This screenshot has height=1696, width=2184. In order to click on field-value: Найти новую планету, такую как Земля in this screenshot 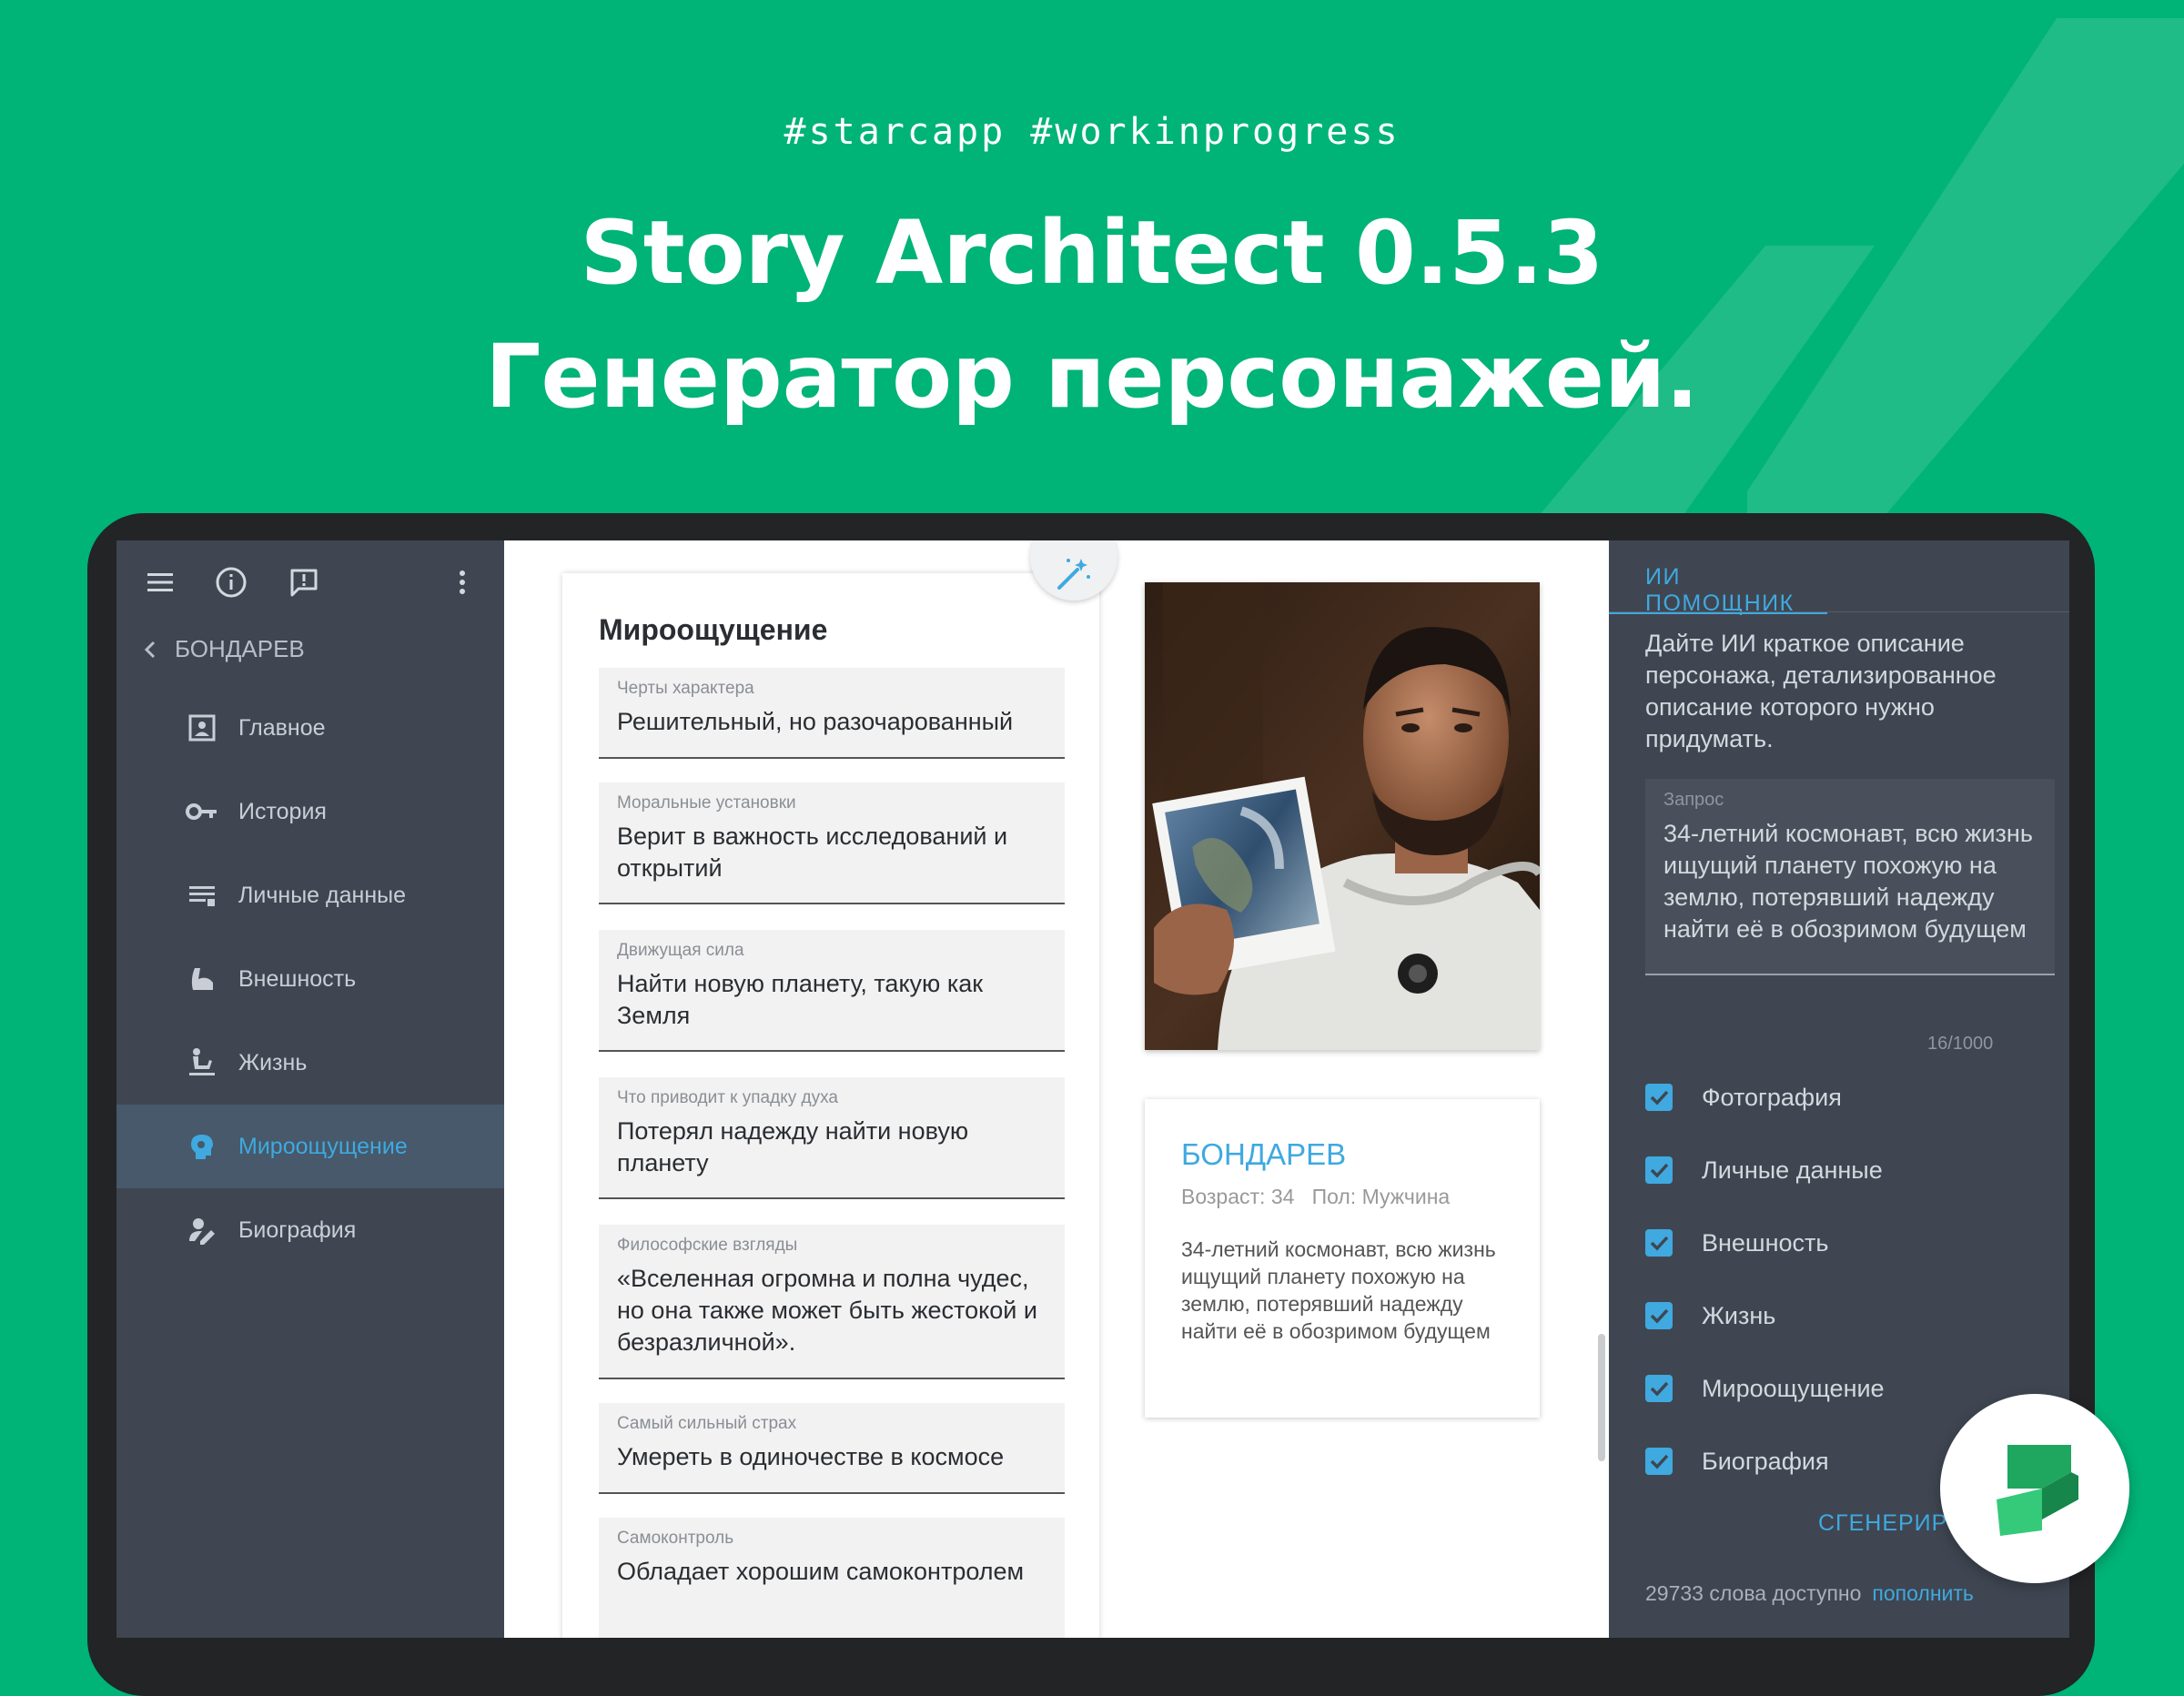, I will do `click(832, 1000)`.